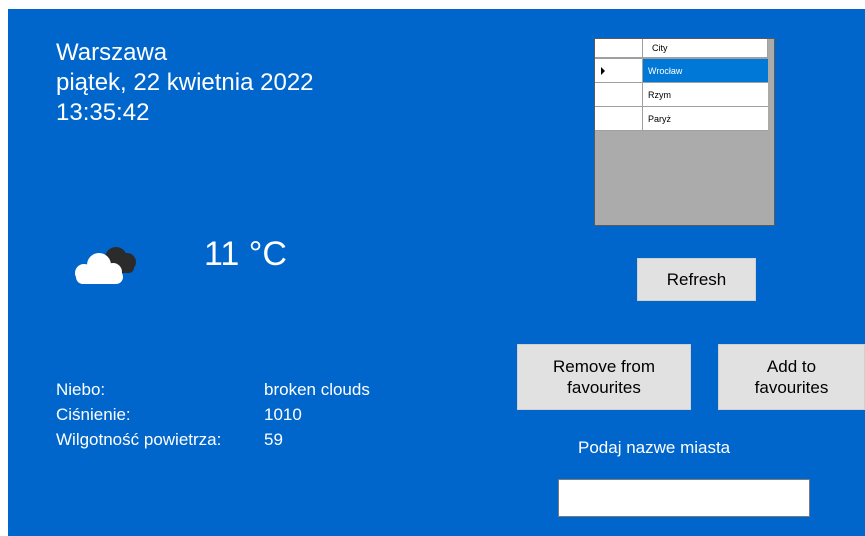 This screenshot has width=865, height=536. I want to click on column-header-city: City, so click(705, 48).